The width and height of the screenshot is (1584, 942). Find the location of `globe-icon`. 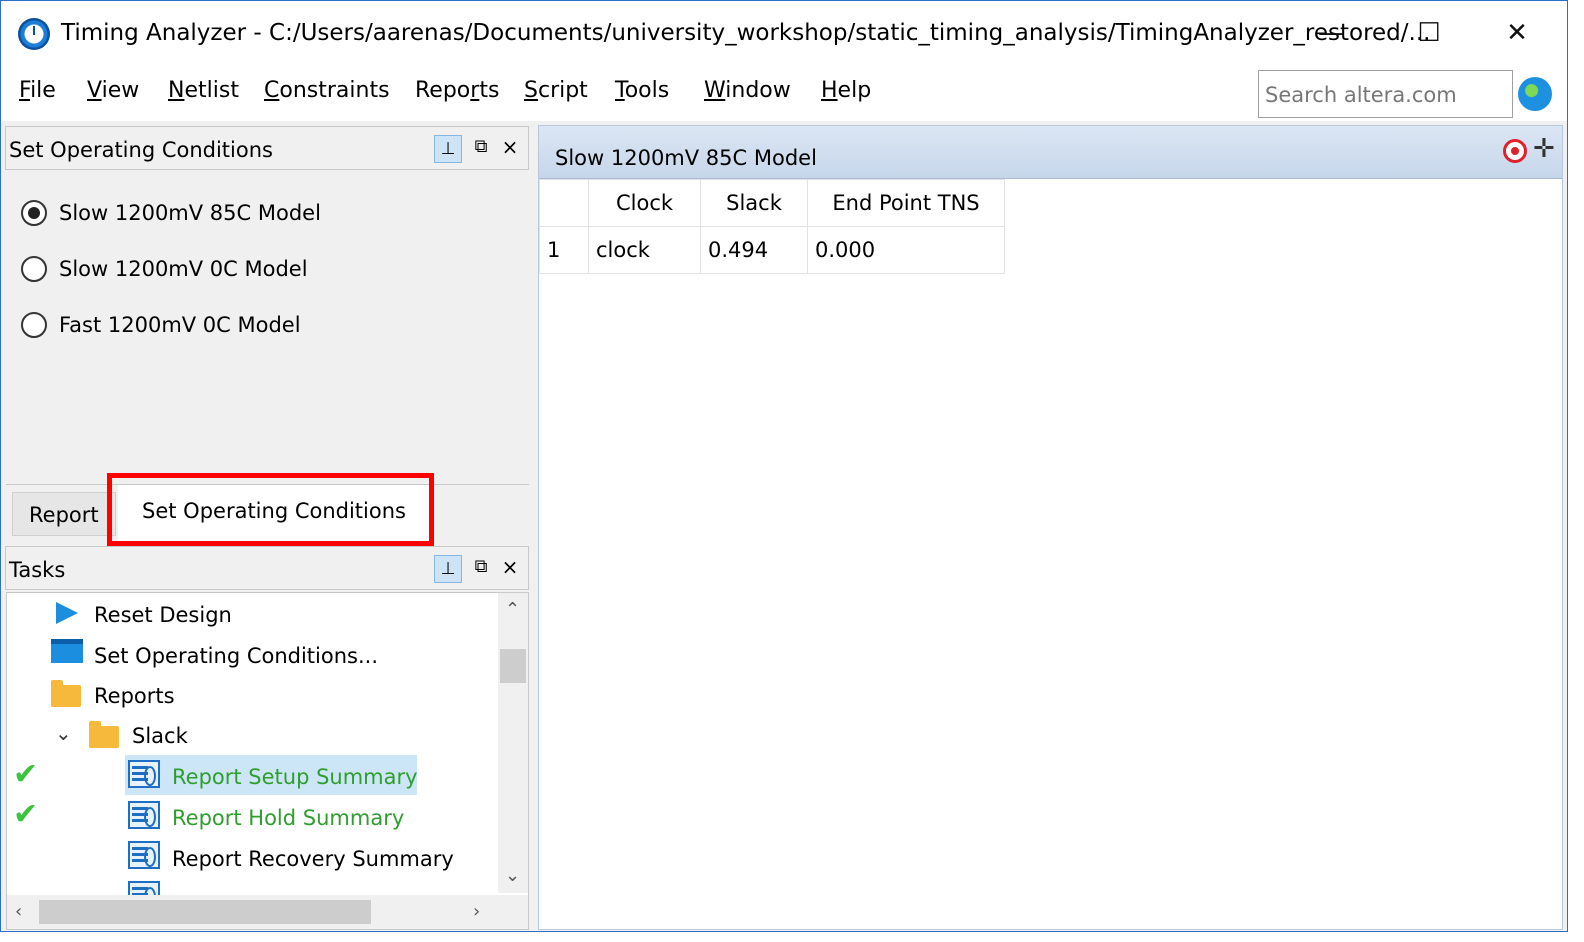

globe-icon is located at coordinates (1535, 94).